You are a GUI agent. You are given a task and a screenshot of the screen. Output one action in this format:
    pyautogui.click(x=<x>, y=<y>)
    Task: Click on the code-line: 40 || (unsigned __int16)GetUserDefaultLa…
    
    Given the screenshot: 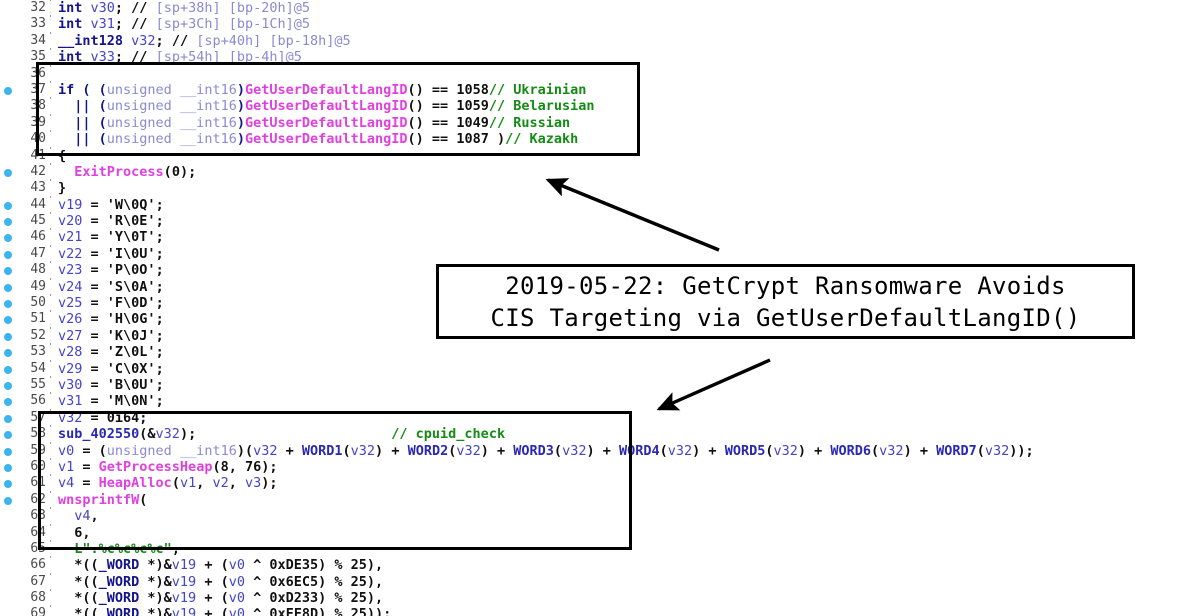 What is the action you would take?
    pyautogui.click(x=600, y=139)
    